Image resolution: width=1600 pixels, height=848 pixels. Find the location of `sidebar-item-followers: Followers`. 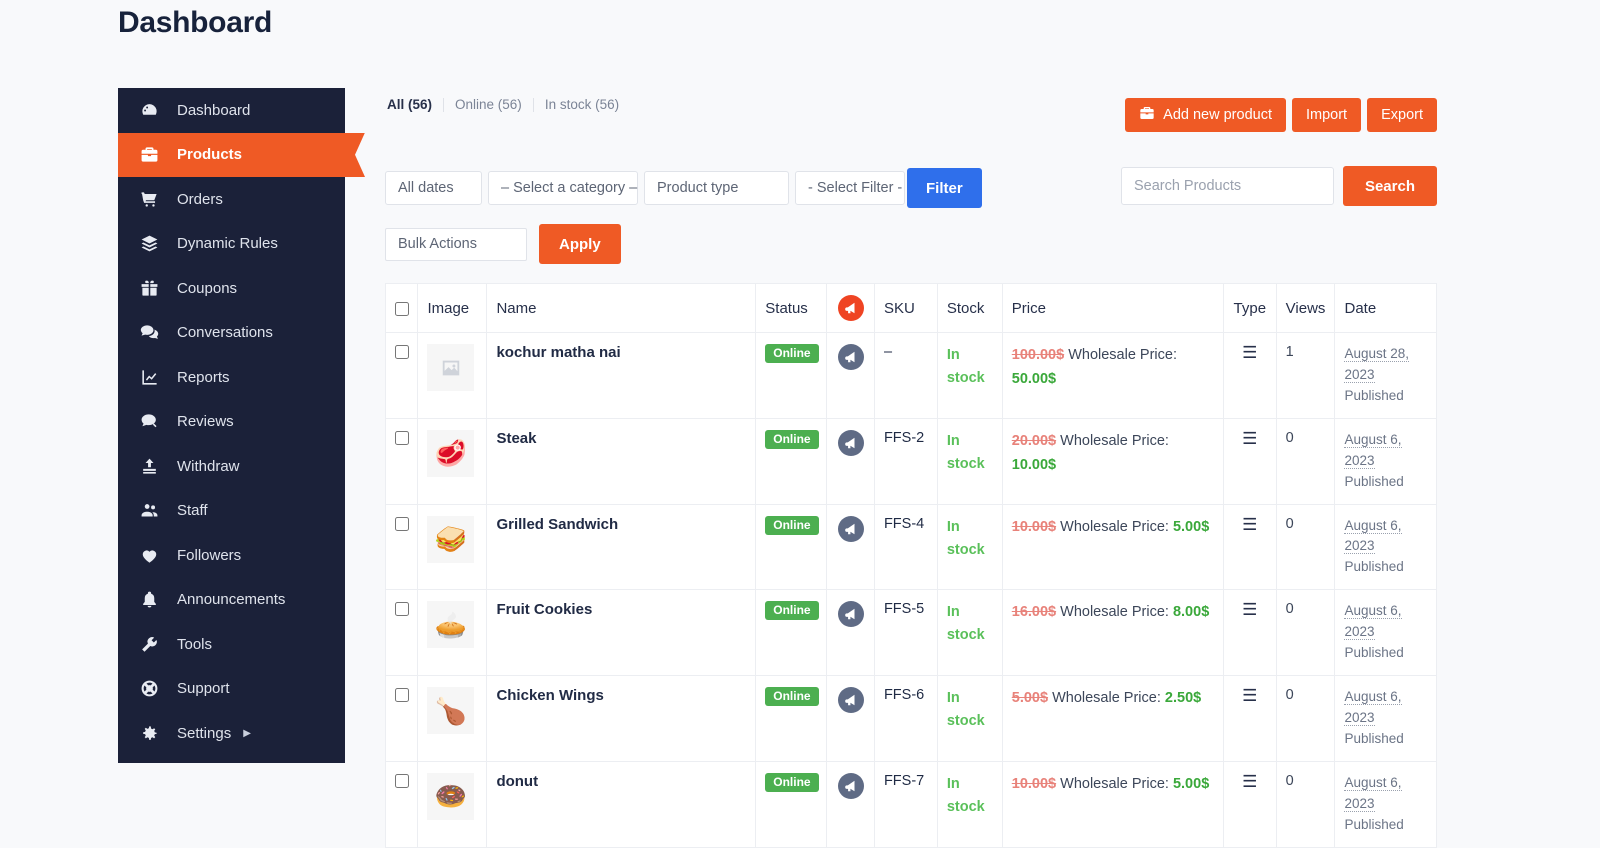

sidebar-item-followers: Followers is located at coordinates (231, 555).